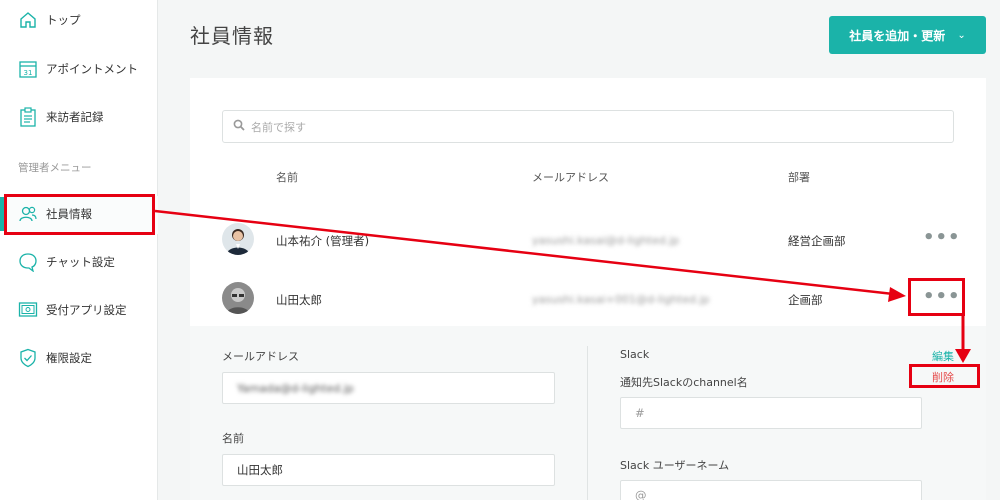  I want to click on annotation-arrow-line, so click(524, 252).